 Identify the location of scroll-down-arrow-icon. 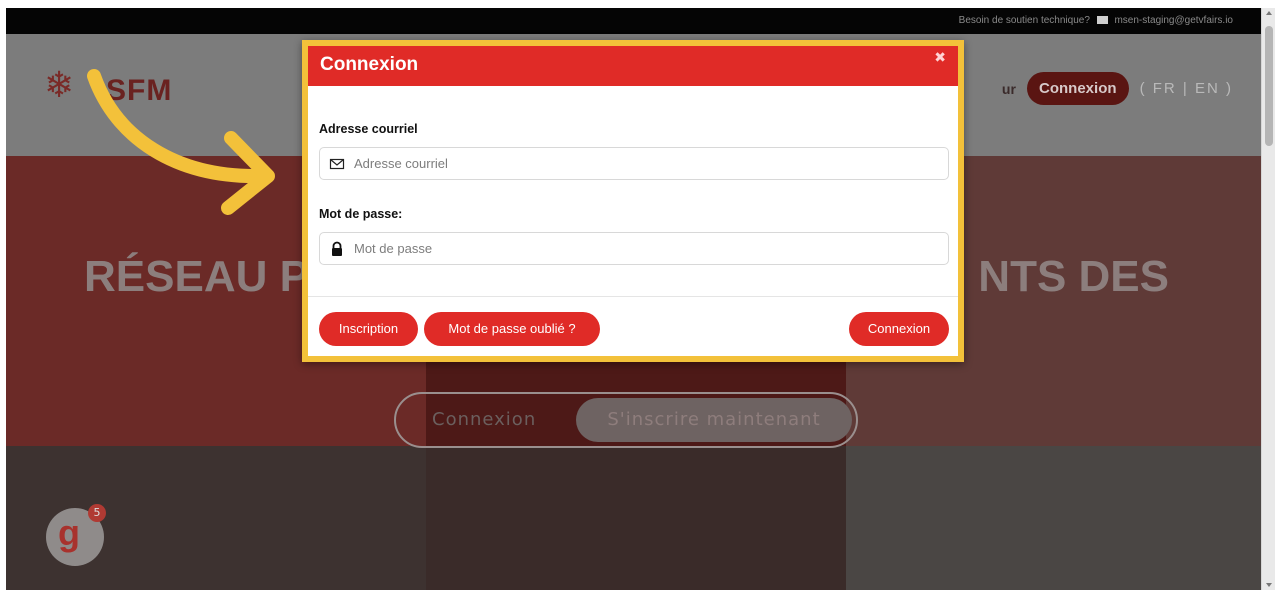
(1269, 585).